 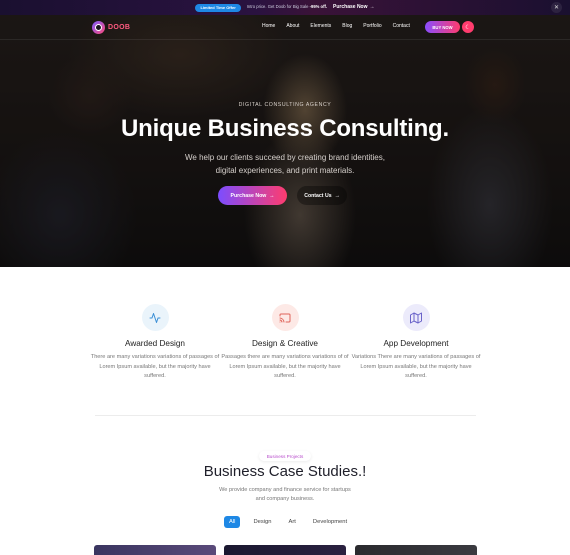 I want to click on cast-icon, so click(x=285, y=317).